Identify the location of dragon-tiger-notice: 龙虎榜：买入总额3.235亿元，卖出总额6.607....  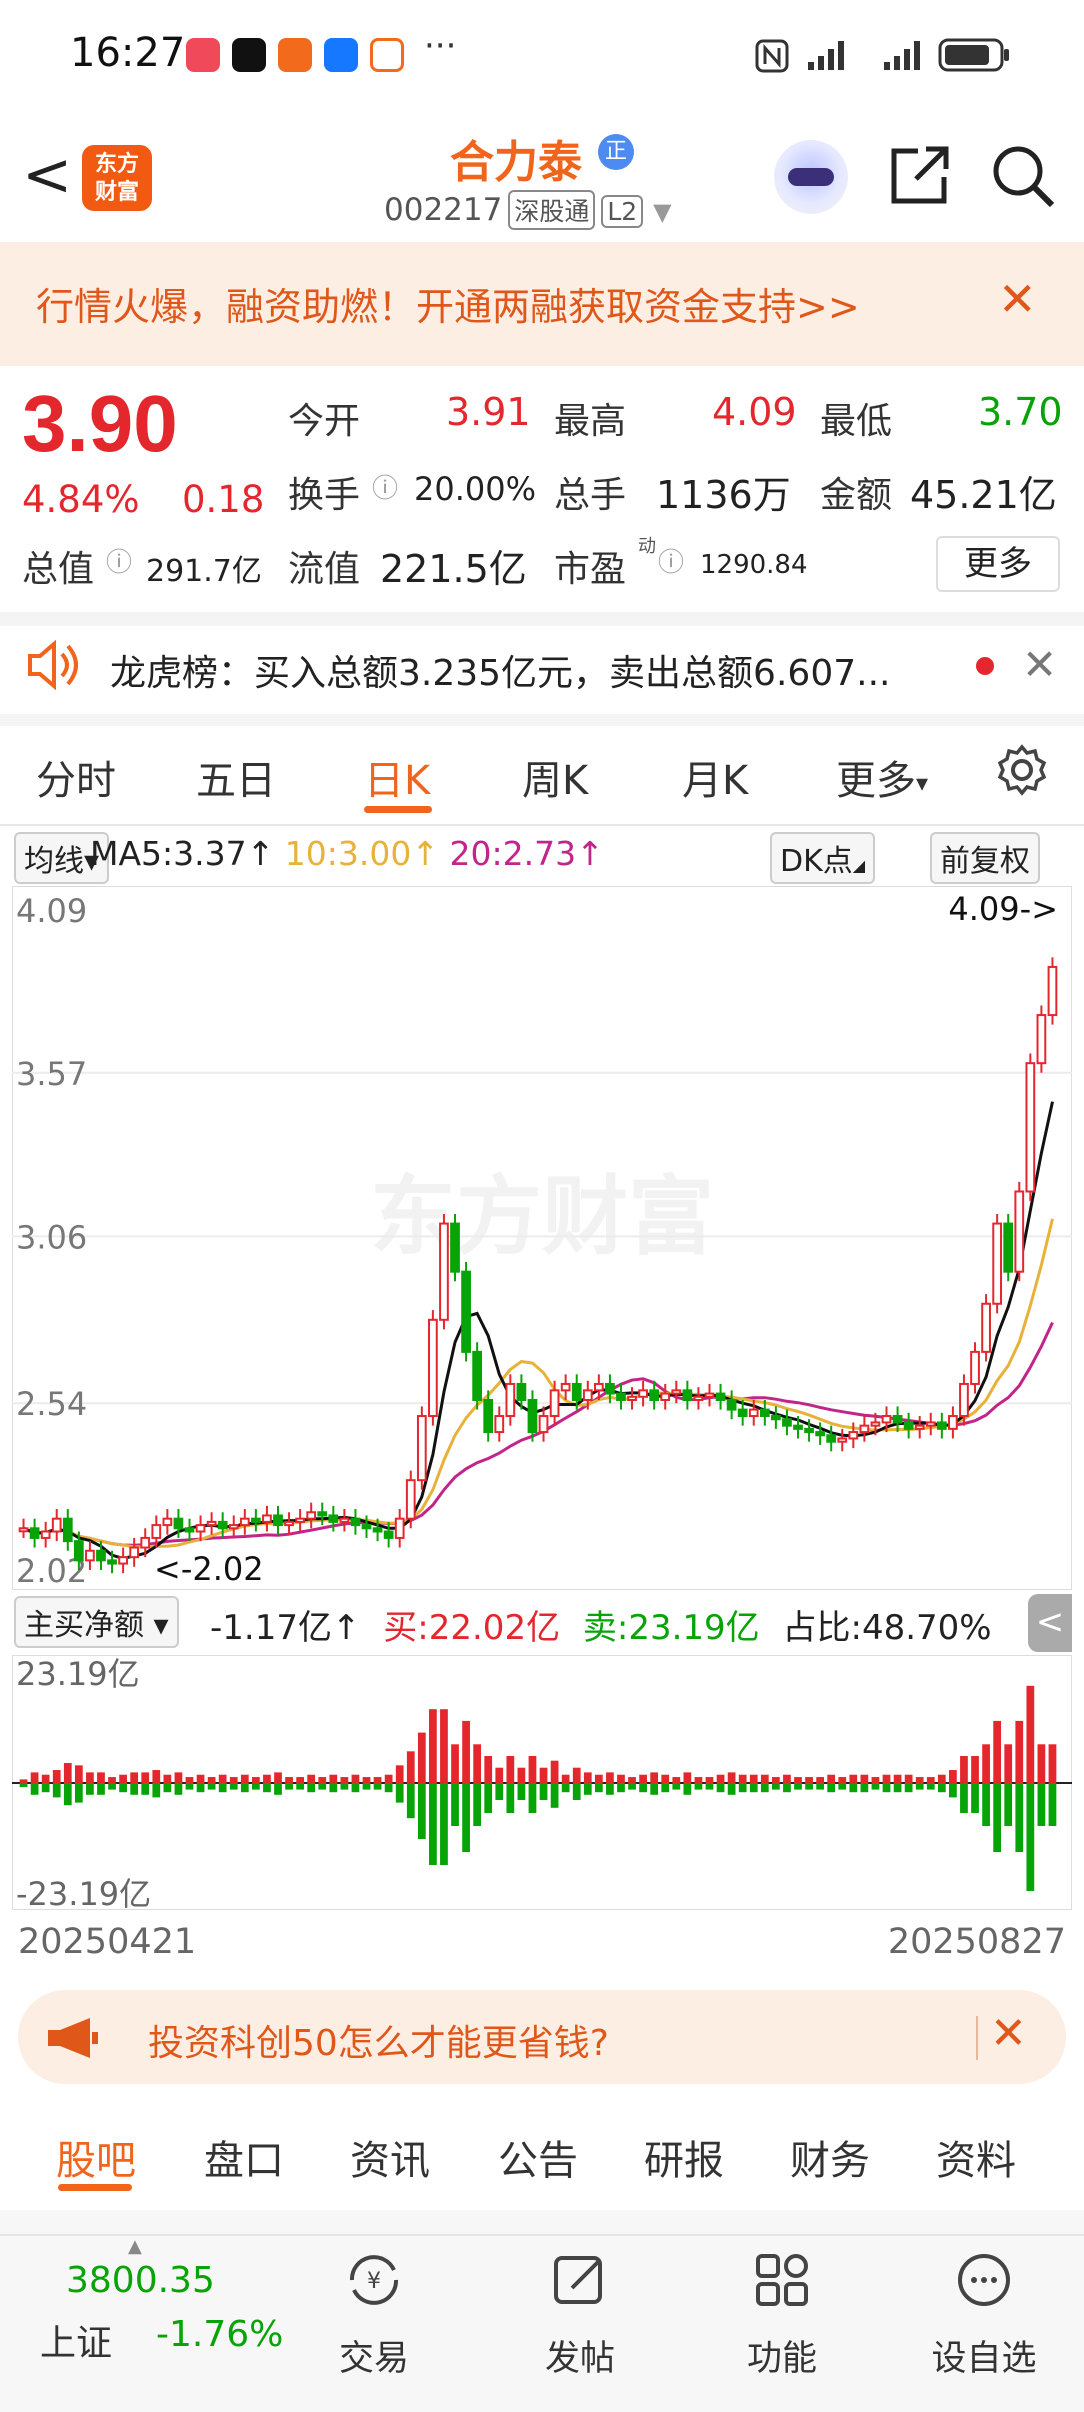
(500, 670).